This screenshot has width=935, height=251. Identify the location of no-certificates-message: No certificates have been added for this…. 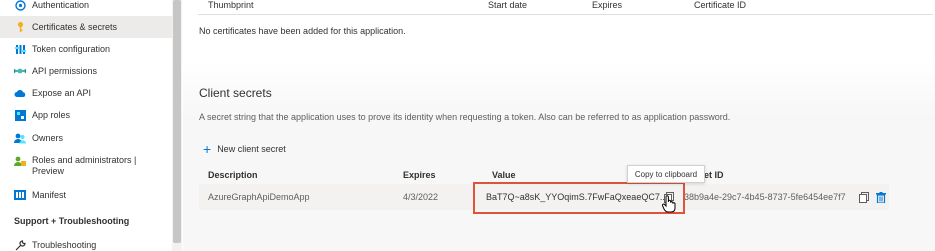
(302, 31).